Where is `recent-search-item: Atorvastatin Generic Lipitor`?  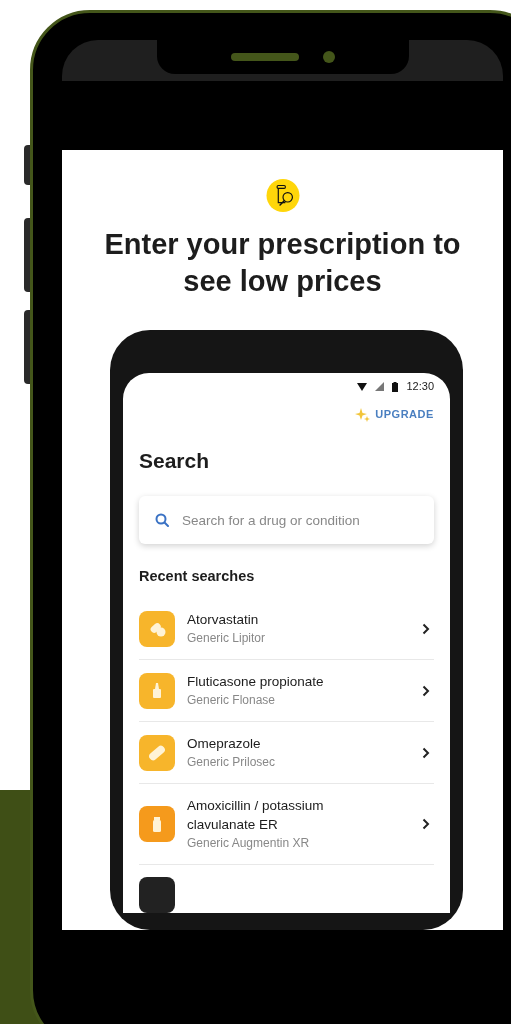
recent-search-item: Atorvastatin Generic Lipitor is located at coordinates (286, 629).